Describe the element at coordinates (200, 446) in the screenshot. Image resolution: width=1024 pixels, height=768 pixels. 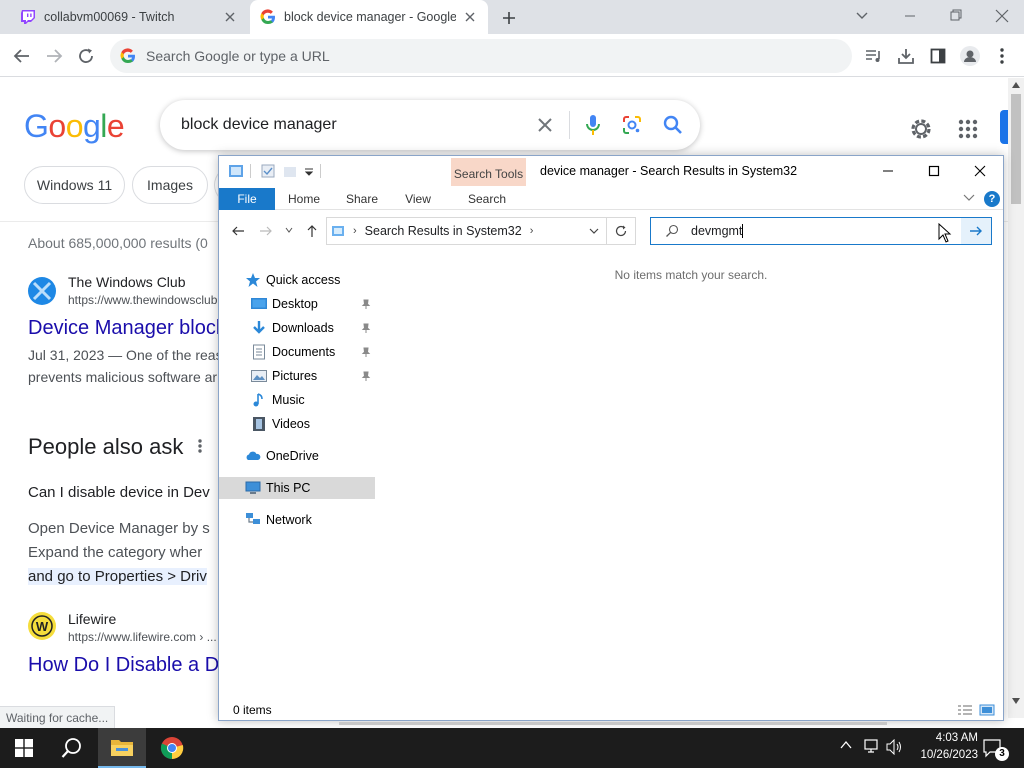
I see `more-options-icon` at that location.